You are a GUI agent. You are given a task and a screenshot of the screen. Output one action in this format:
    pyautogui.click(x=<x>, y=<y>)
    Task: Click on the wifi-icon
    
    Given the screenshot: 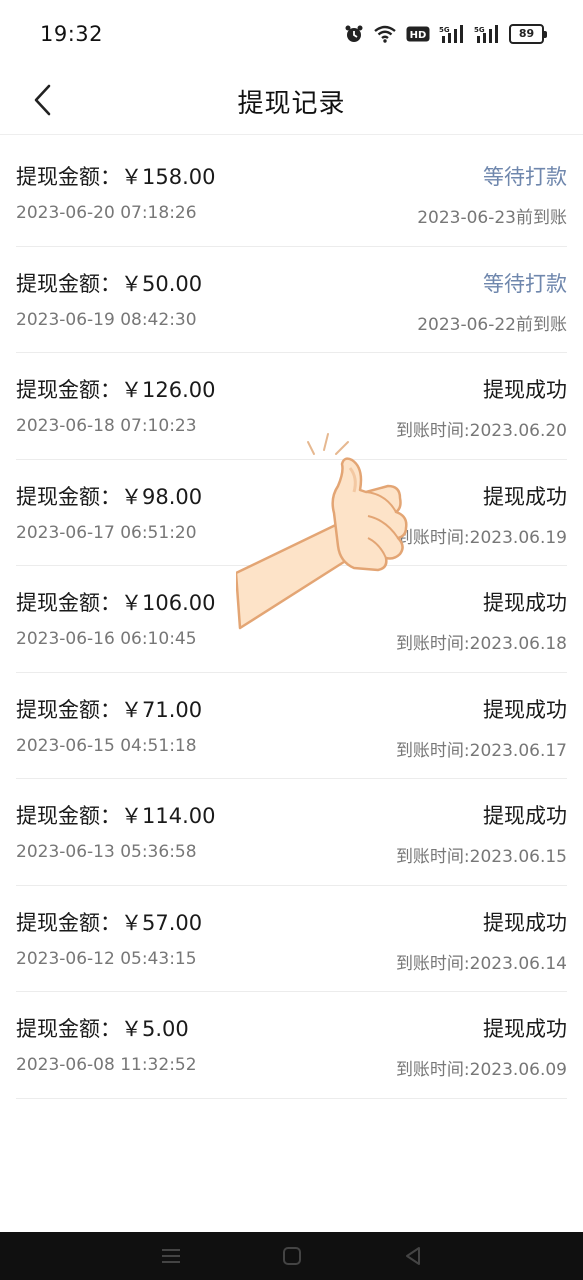 What is the action you would take?
    pyautogui.click(x=385, y=34)
    